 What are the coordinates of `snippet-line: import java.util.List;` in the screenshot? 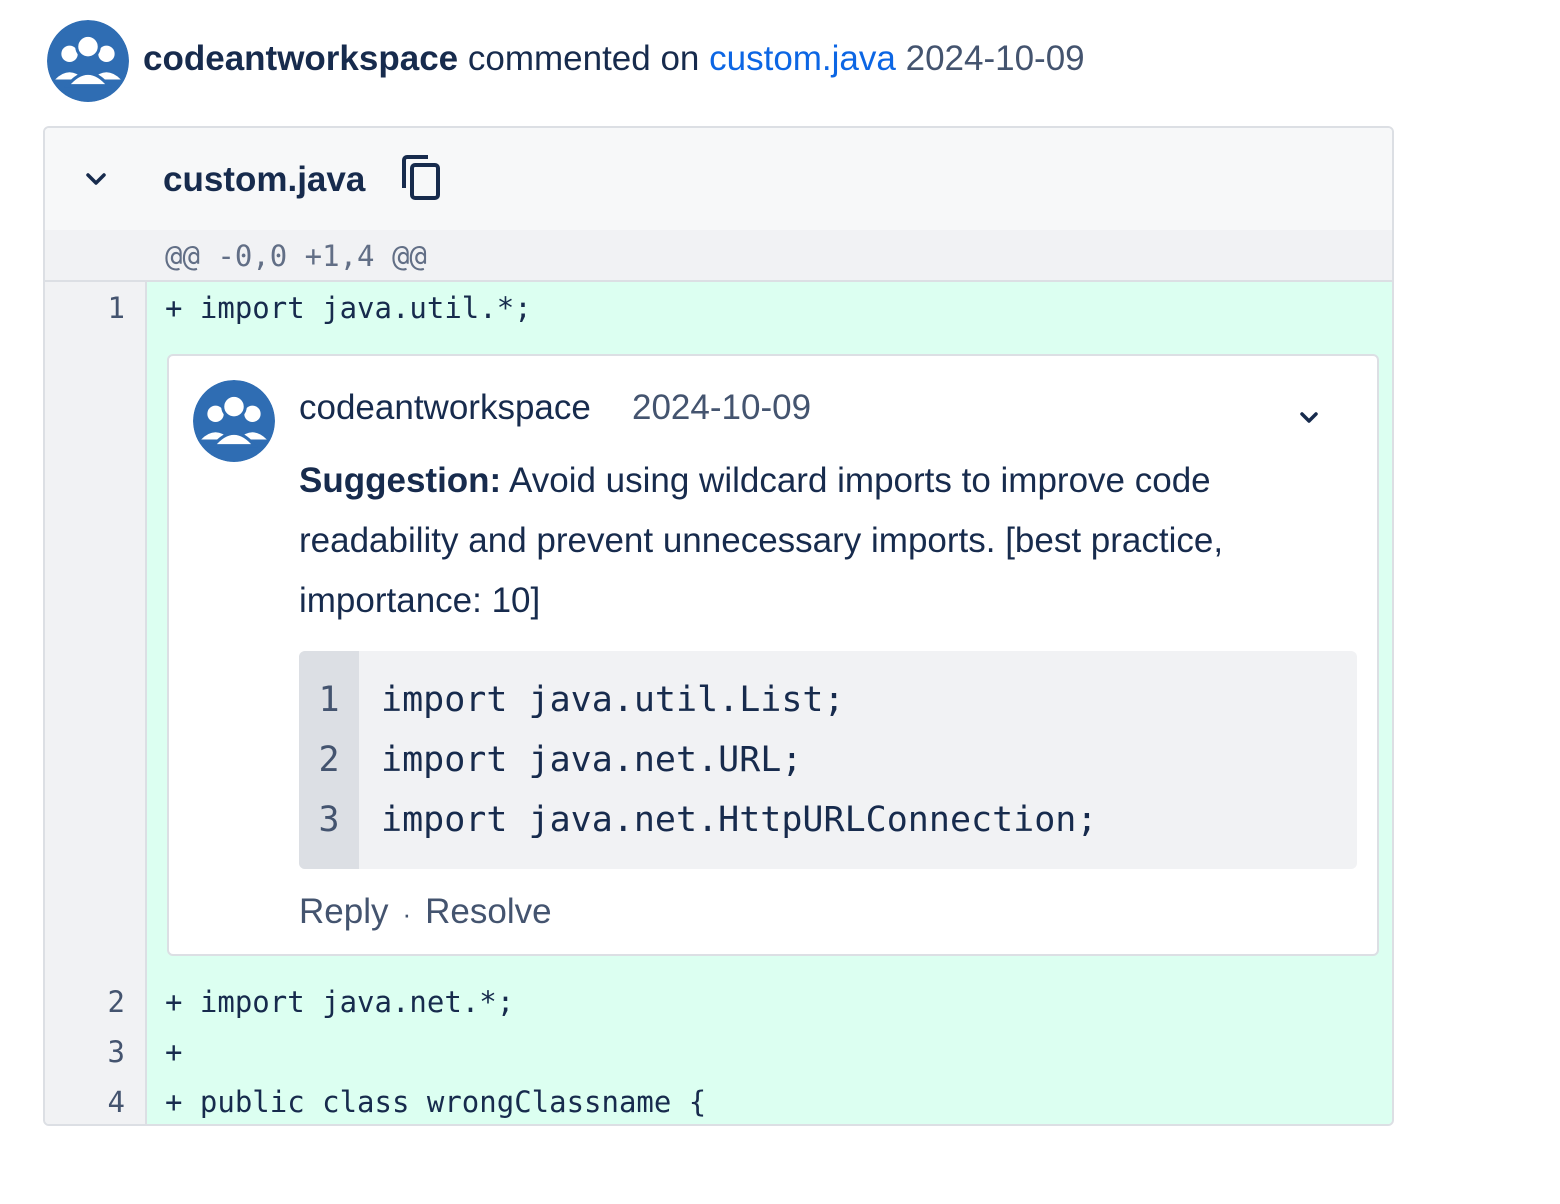 It's located at (613, 700).